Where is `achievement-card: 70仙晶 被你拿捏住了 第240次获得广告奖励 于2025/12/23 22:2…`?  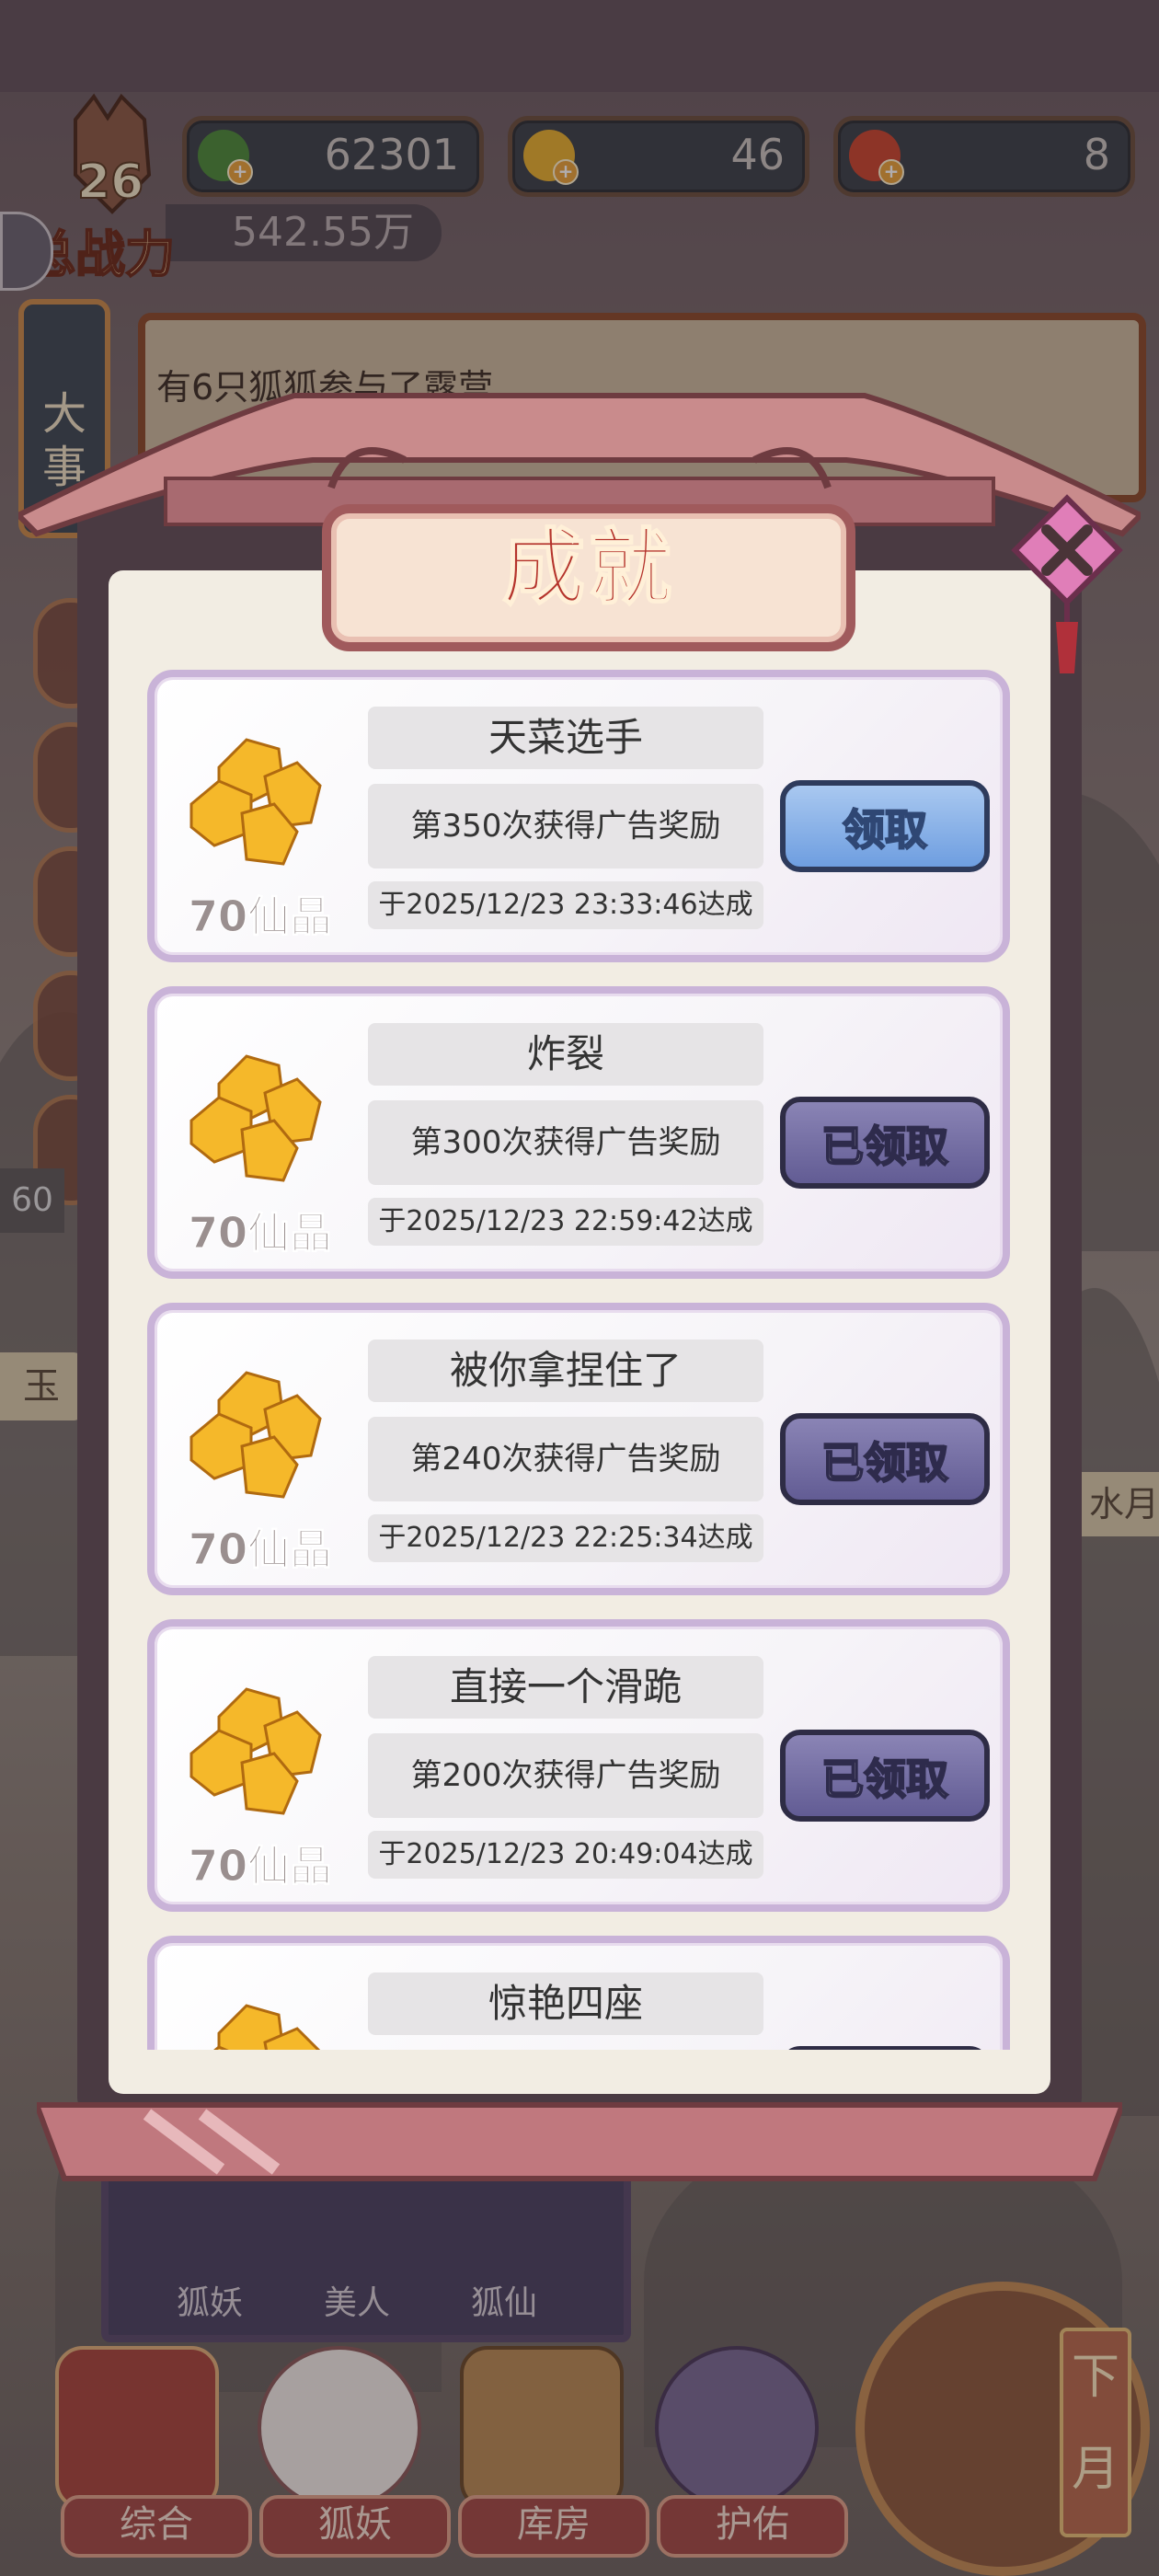 achievement-card: 70仙晶 被你拿捏住了 第240次获得广告奖励 于2025/12/23 22:2… is located at coordinates (578, 1449).